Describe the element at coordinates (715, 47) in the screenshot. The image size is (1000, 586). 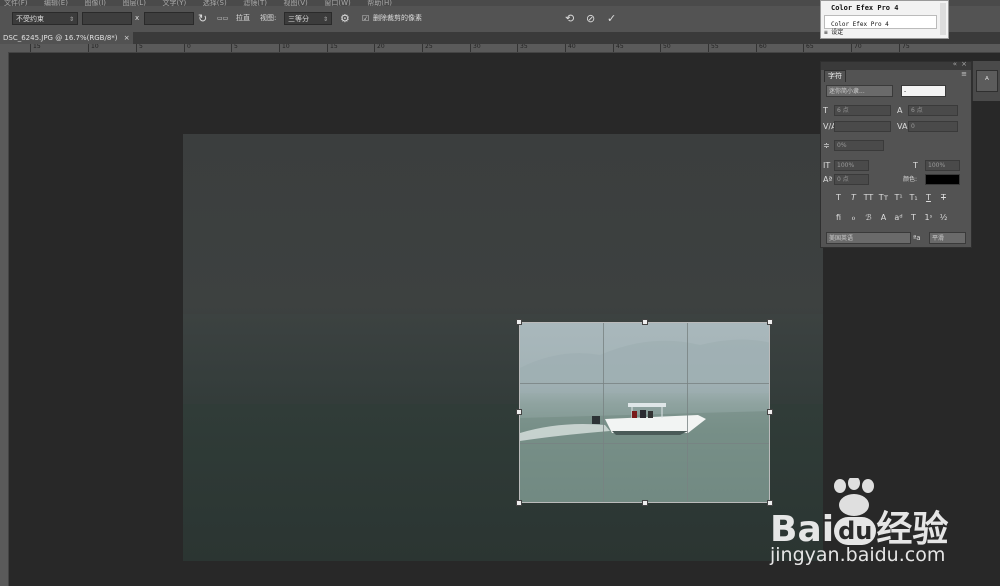
I see `ruler-label: 55` at that location.